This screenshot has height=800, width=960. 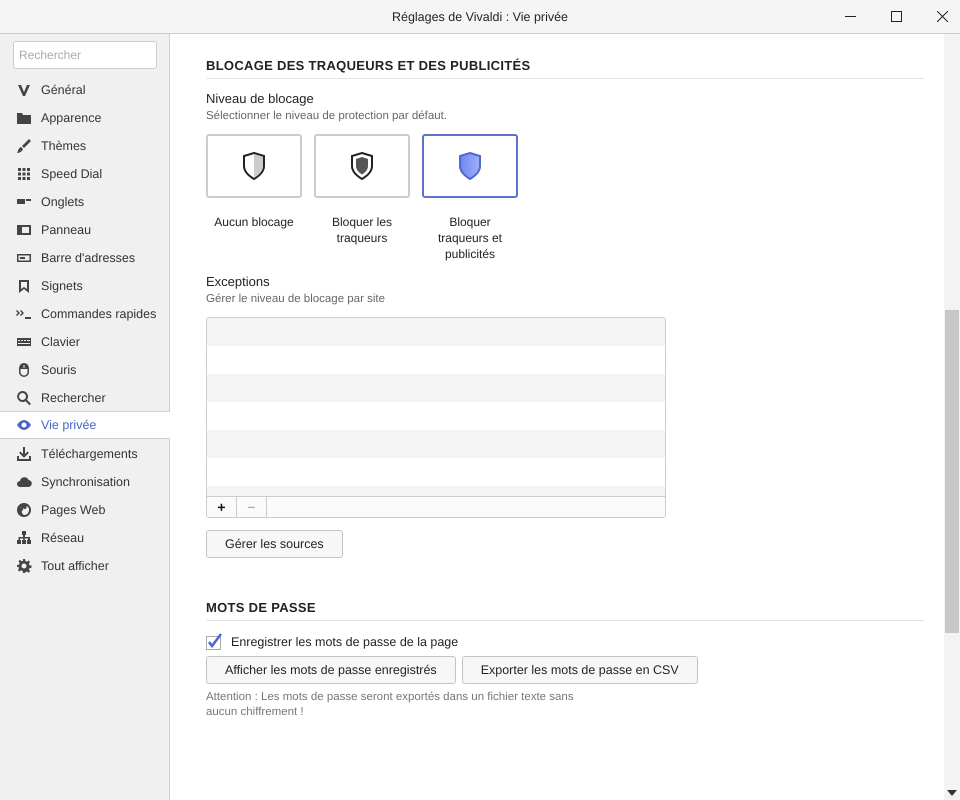 What do you see at coordinates (84, 453) in the screenshot?
I see `sidebar-item: Téléchargements` at bounding box center [84, 453].